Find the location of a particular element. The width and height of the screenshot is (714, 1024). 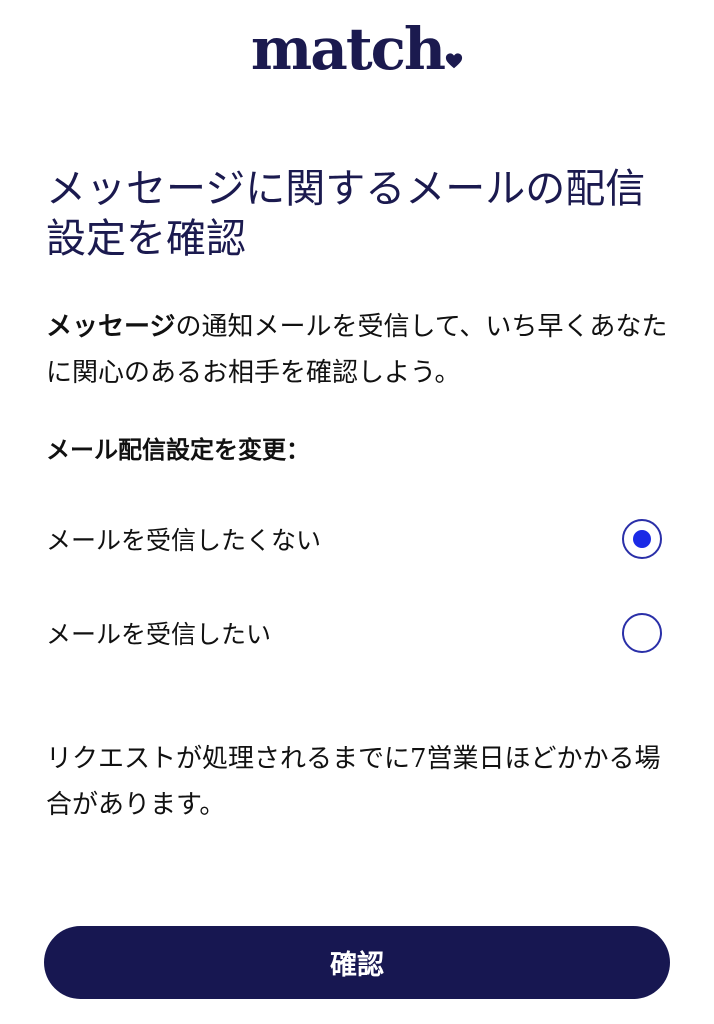

radio-dot is located at coordinates (642, 539).